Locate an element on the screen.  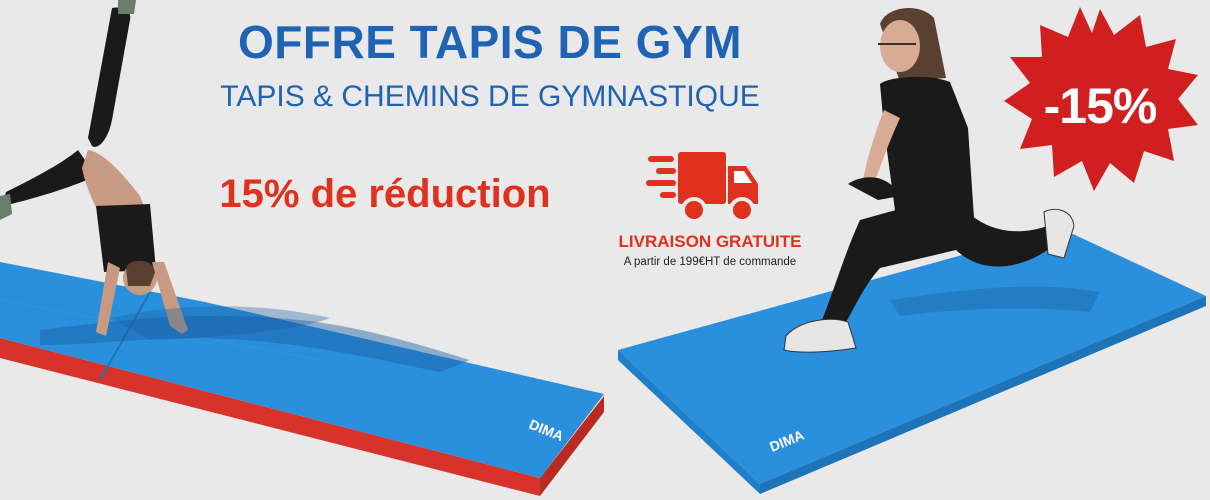
discount-badge-label: -15% is located at coordinates (1100, 106).